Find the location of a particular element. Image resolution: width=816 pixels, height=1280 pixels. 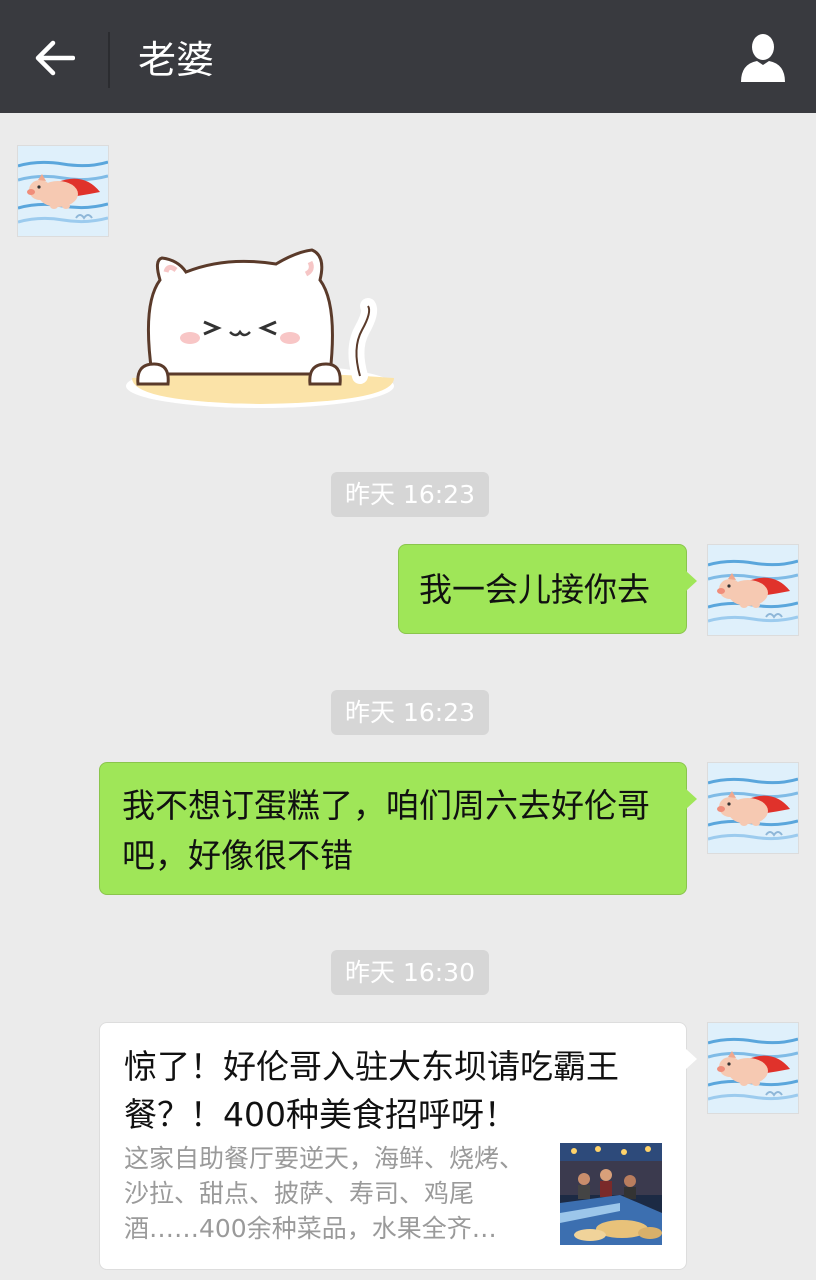

person-icon is located at coordinates (763, 59).